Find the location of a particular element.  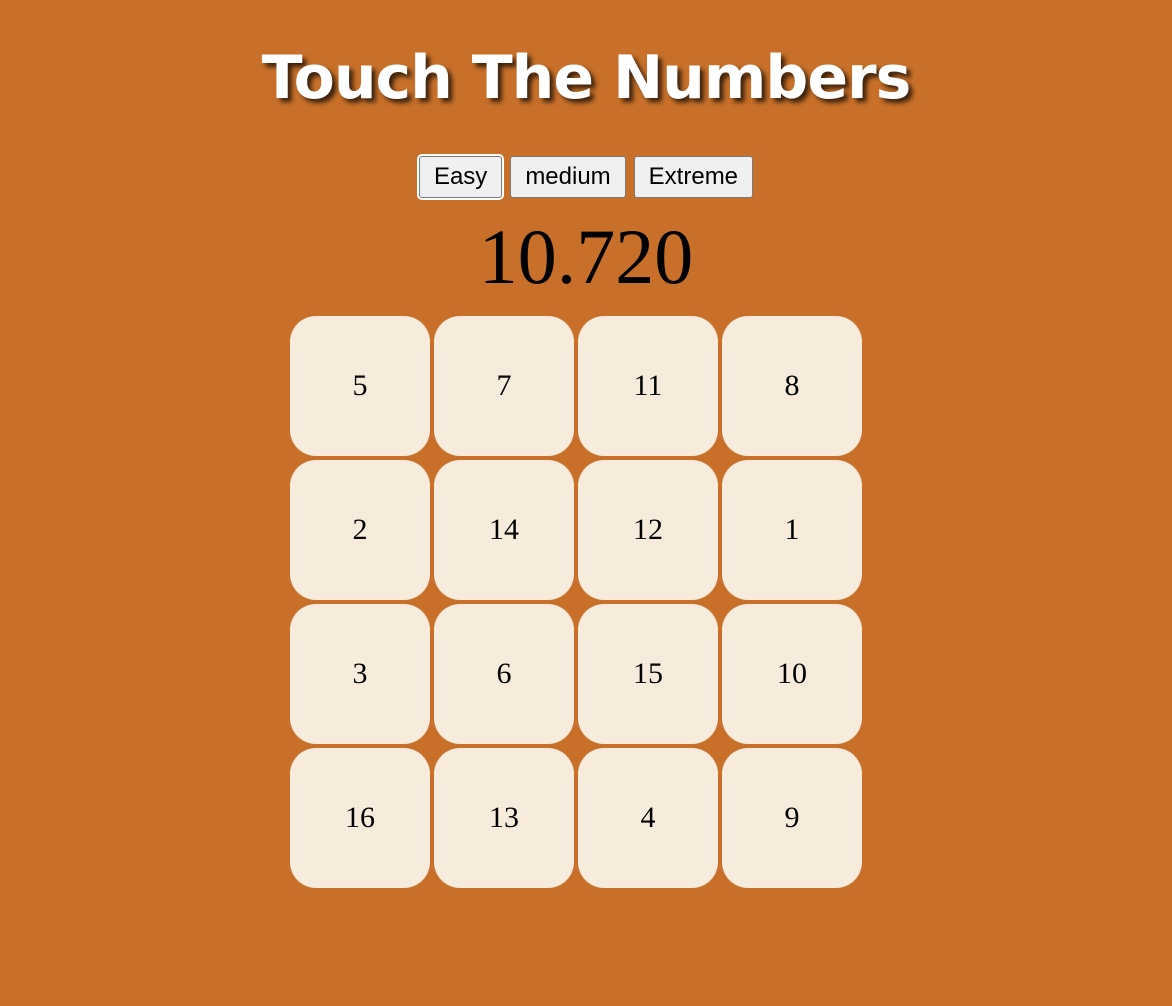

number-tile: 7 is located at coordinates (504, 386).